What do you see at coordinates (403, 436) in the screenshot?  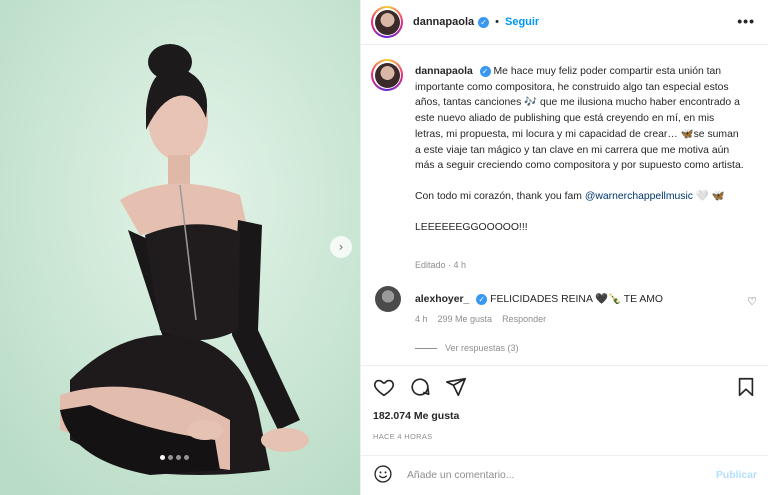 I see `post-time: HACE 4 HORAS` at bounding box center [403, 436].